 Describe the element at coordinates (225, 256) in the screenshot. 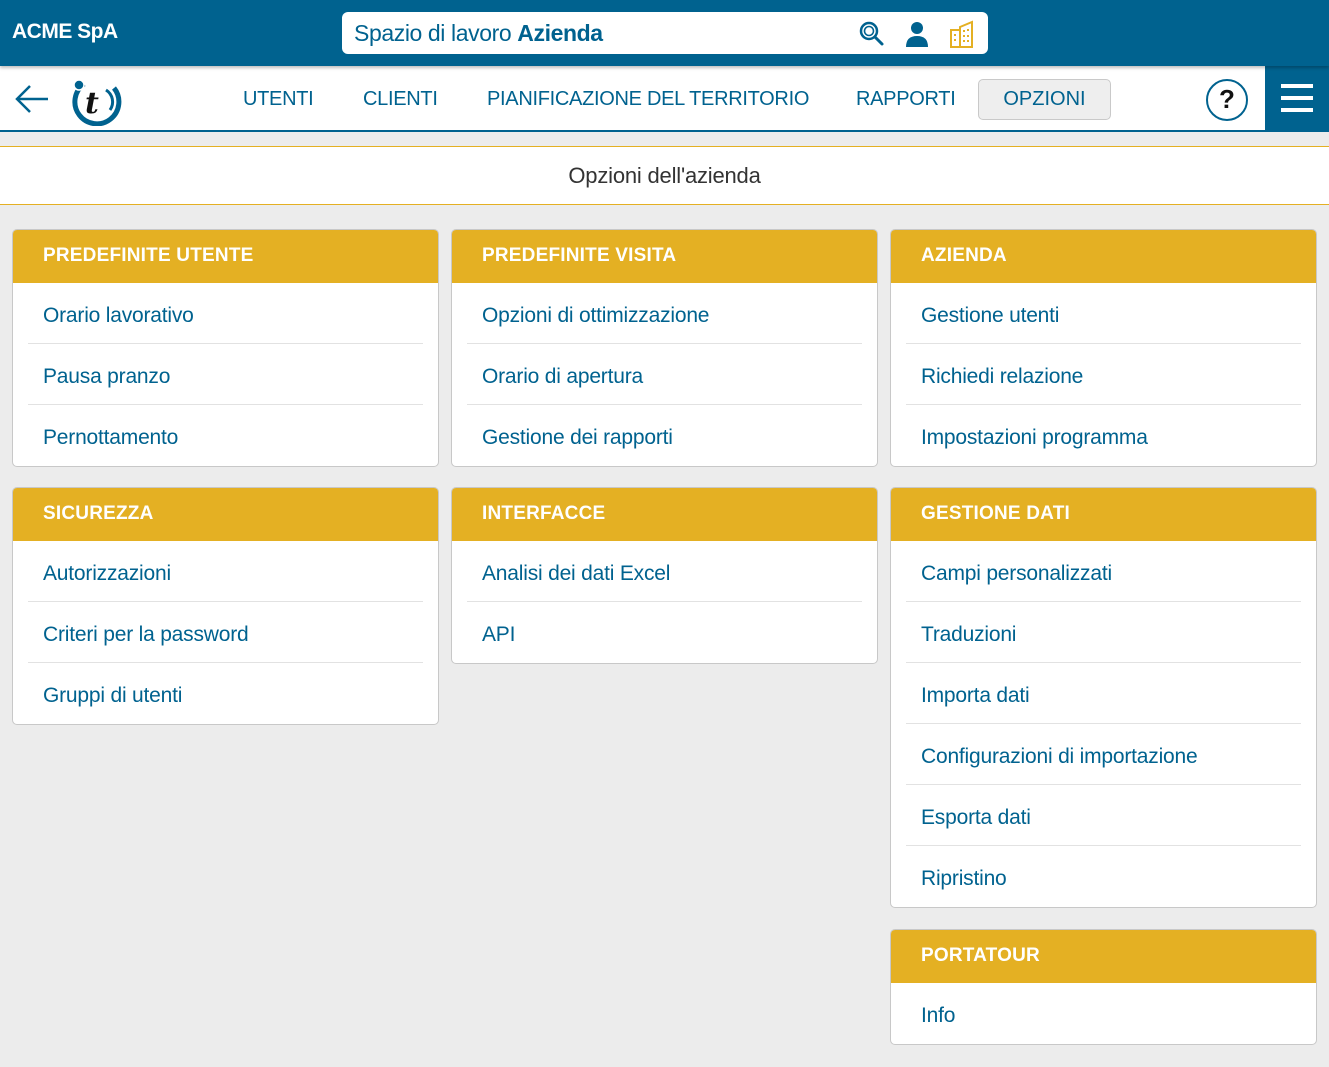

I see `card-header: PREDEFINITE UTENTE` at that location.